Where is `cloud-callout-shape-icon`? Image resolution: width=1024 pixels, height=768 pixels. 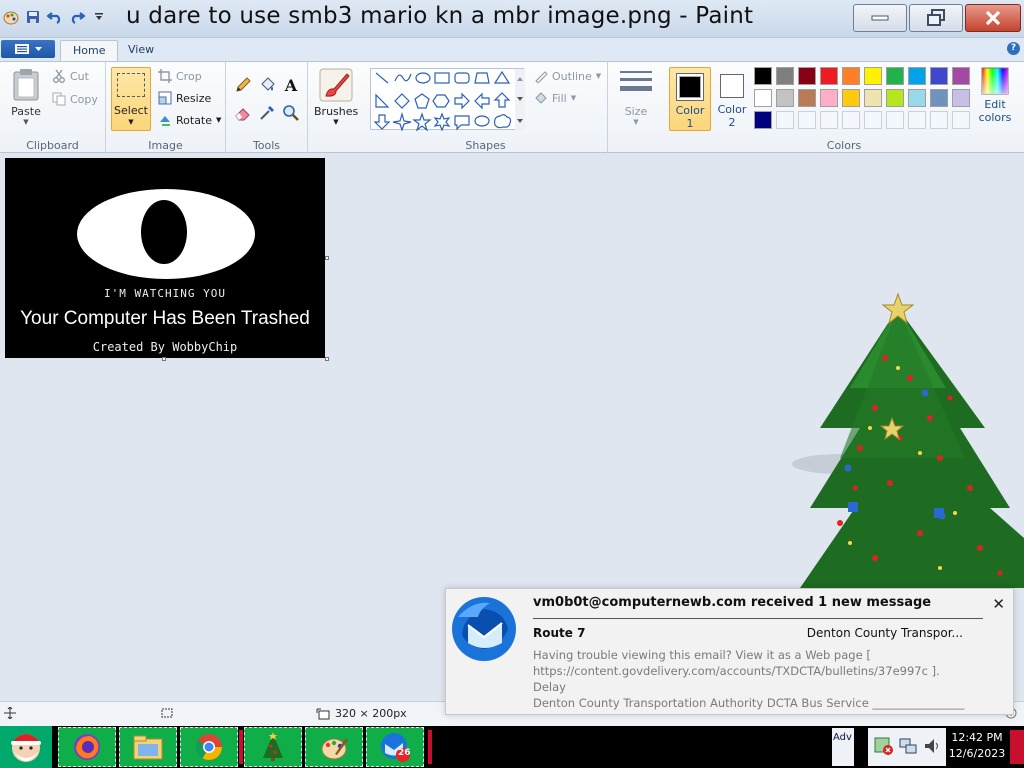
cloud-callout-shape-icon is located at coordinates (502, 121).